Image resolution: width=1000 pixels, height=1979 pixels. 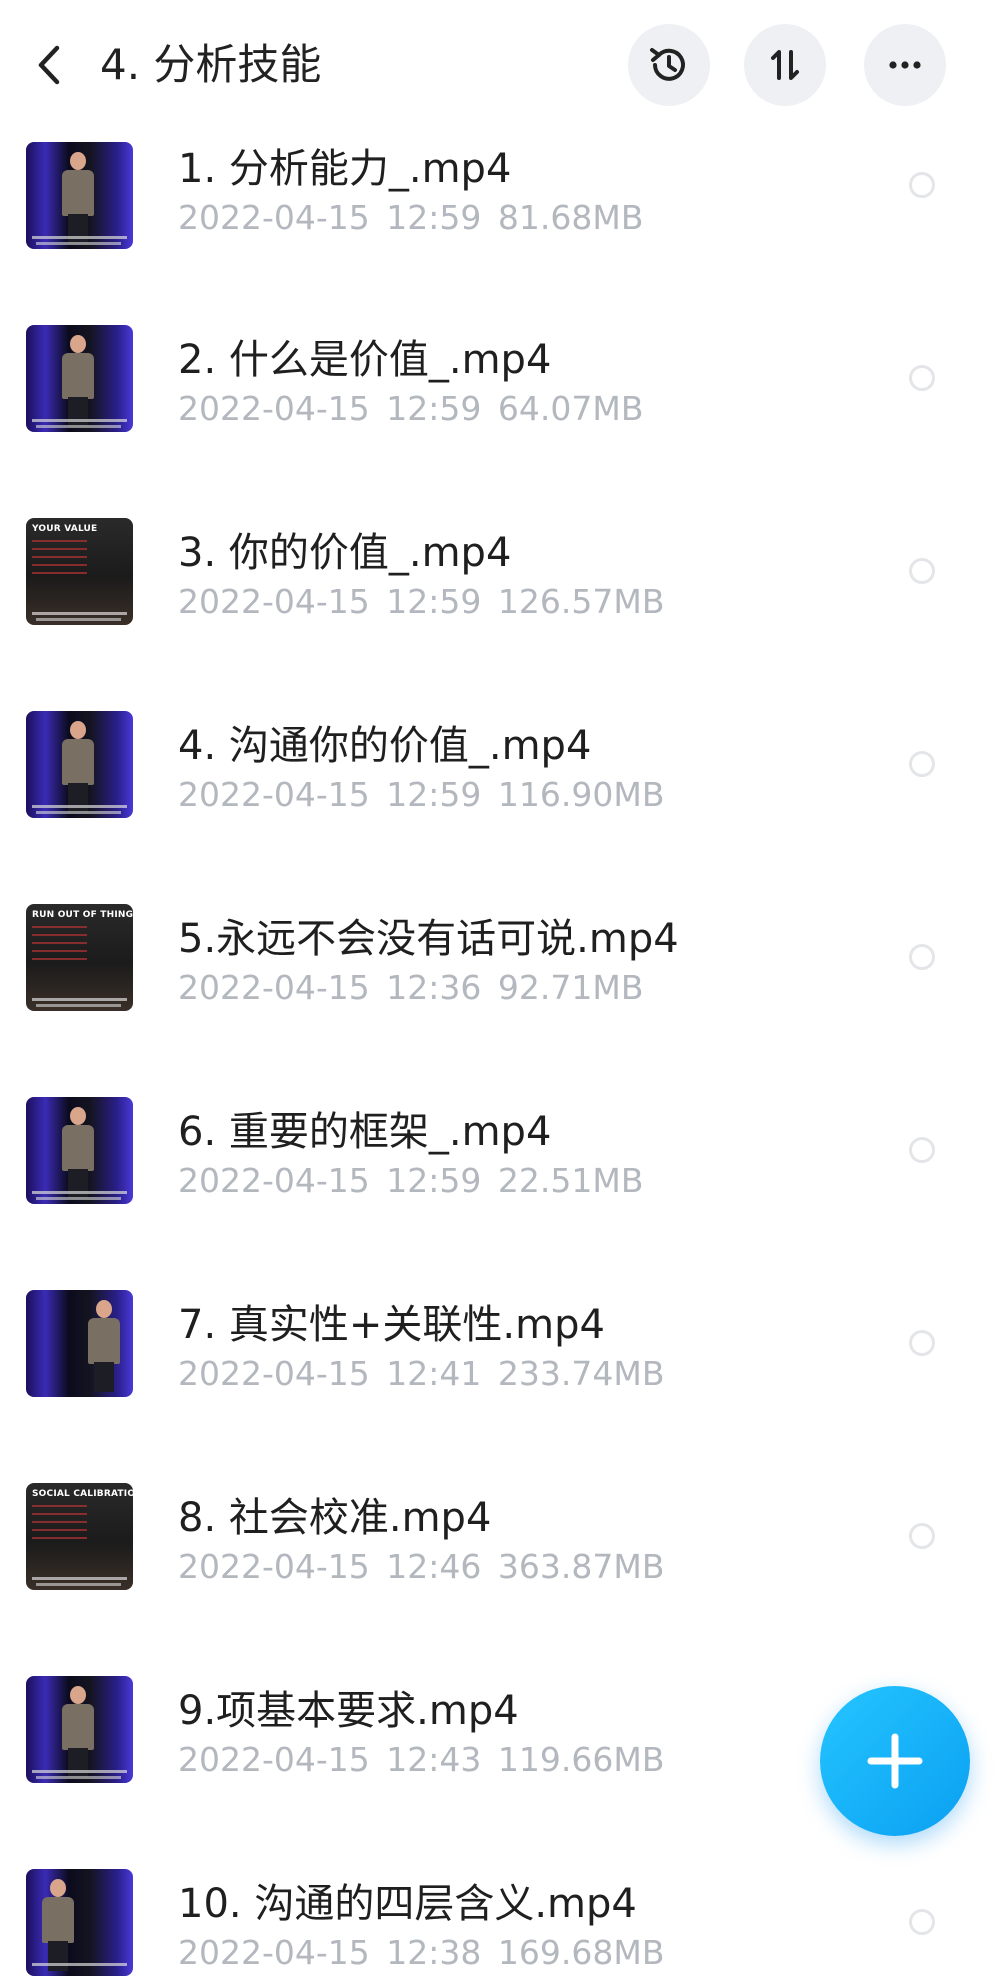 What do you see at coordinates (82, 1494) in the screenshot?
I see `thumbnail-caption: SOCIAL CALIBRATION` at bounding box center [82, 1494].